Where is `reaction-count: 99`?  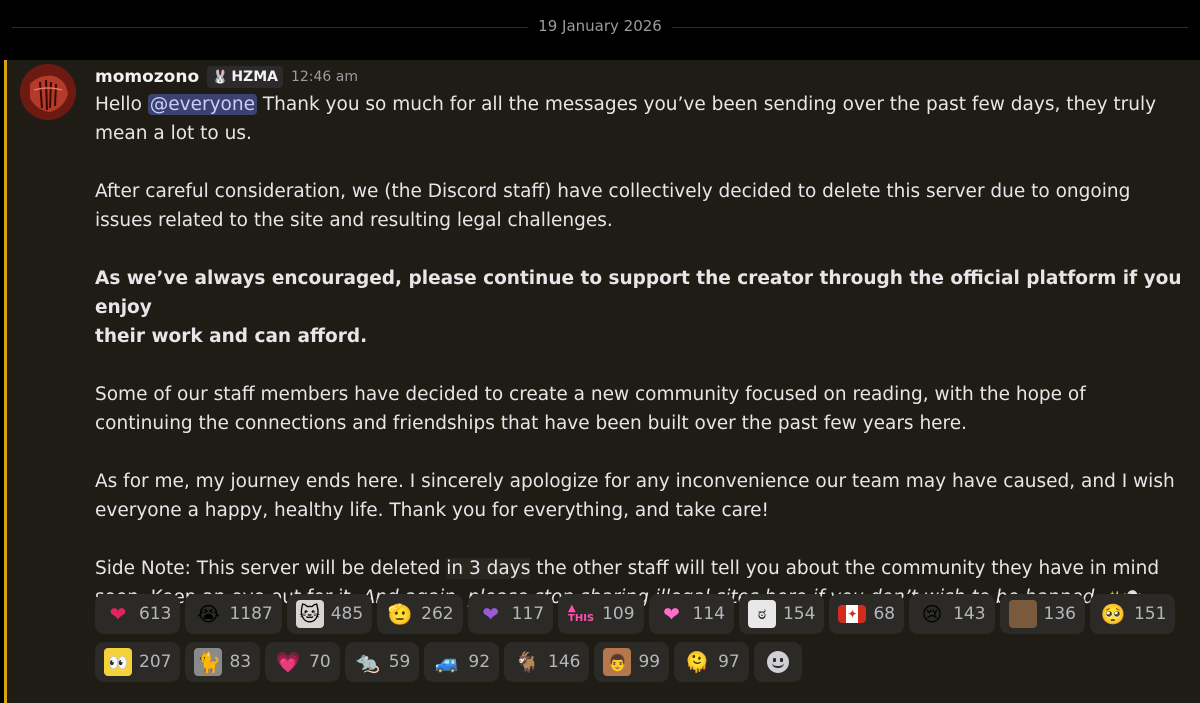
reaction-count: 99 is located at coordinates (649, 662).